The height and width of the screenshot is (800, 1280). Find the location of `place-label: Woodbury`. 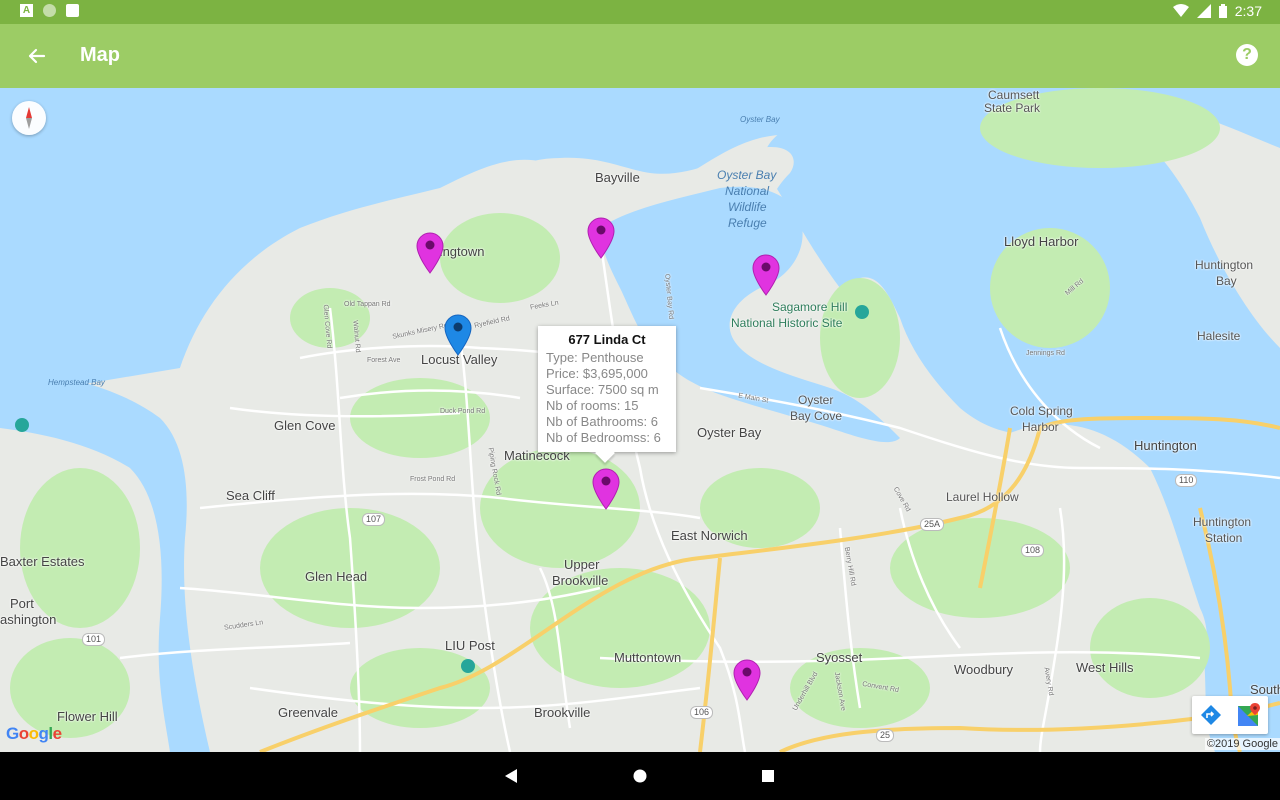

place-label: Woodbury is located at coordinates (984, 669).